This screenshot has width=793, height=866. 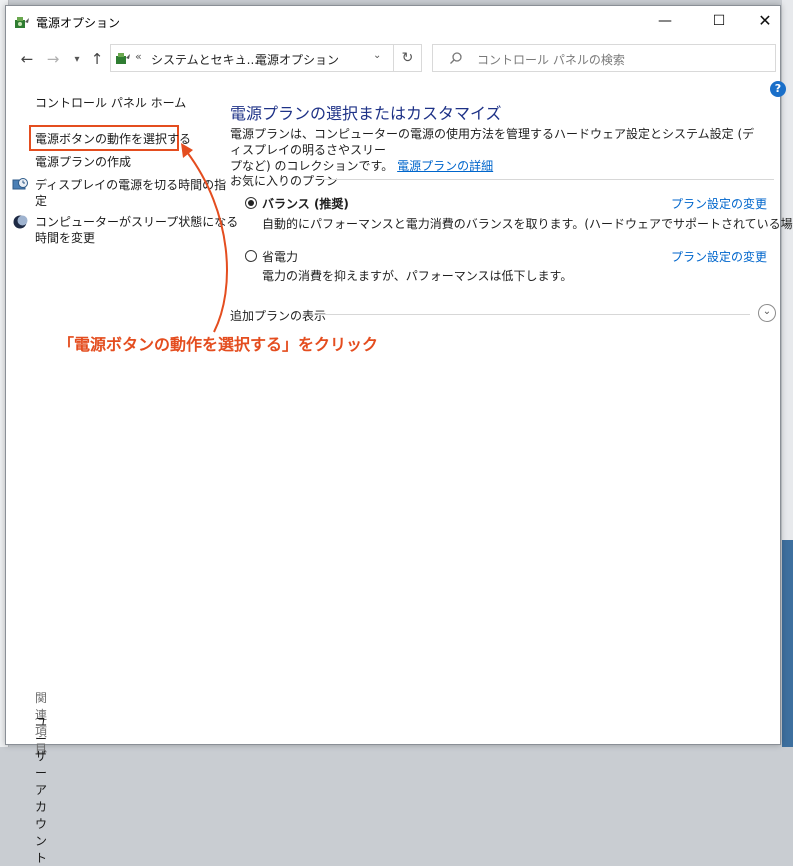 I want to click on arrow-right-icon: →, so click(x=53, y=59).